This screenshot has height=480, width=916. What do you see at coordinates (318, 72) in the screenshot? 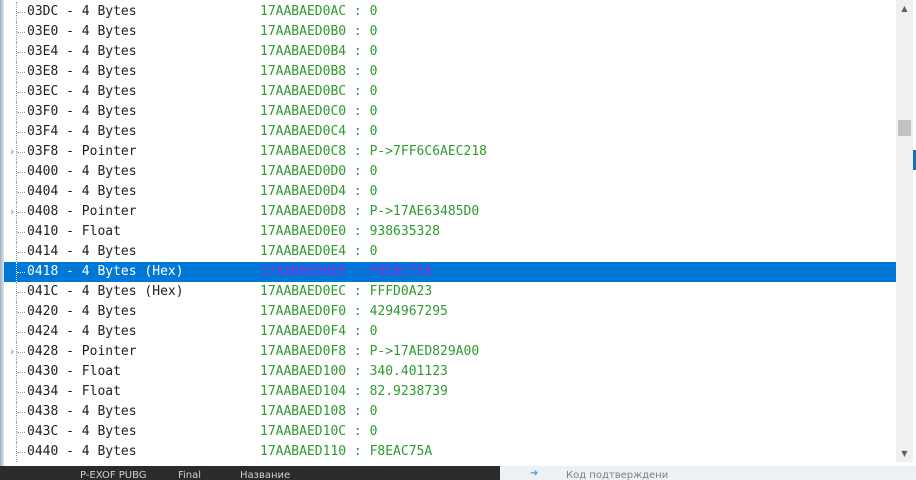
I see `row-address-value: 17AABAED0B8 : 0` at bounding box center [318, 72].